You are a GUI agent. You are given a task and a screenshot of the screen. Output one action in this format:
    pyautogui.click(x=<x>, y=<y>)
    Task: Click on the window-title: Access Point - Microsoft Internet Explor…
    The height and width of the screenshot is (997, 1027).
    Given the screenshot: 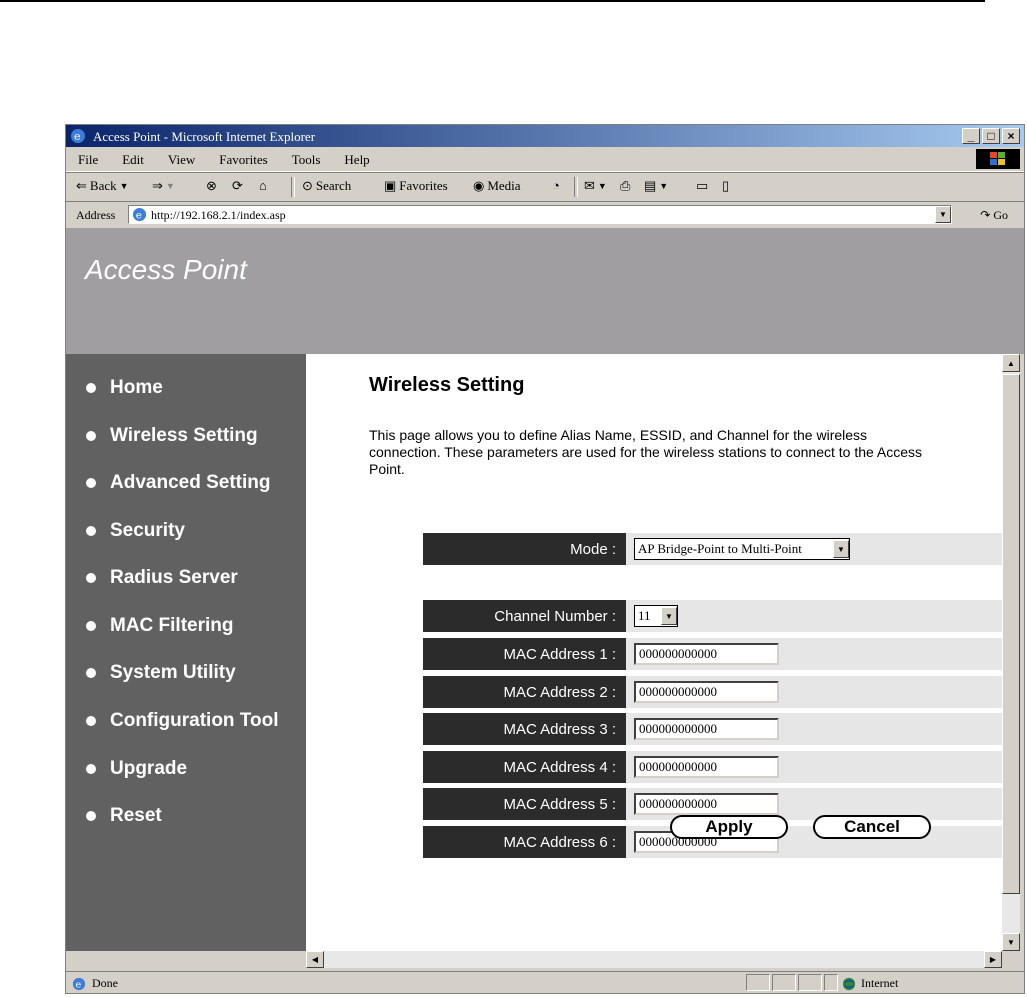 What is the action you would take?
    pyautogui.click(x=204, y=136)
    